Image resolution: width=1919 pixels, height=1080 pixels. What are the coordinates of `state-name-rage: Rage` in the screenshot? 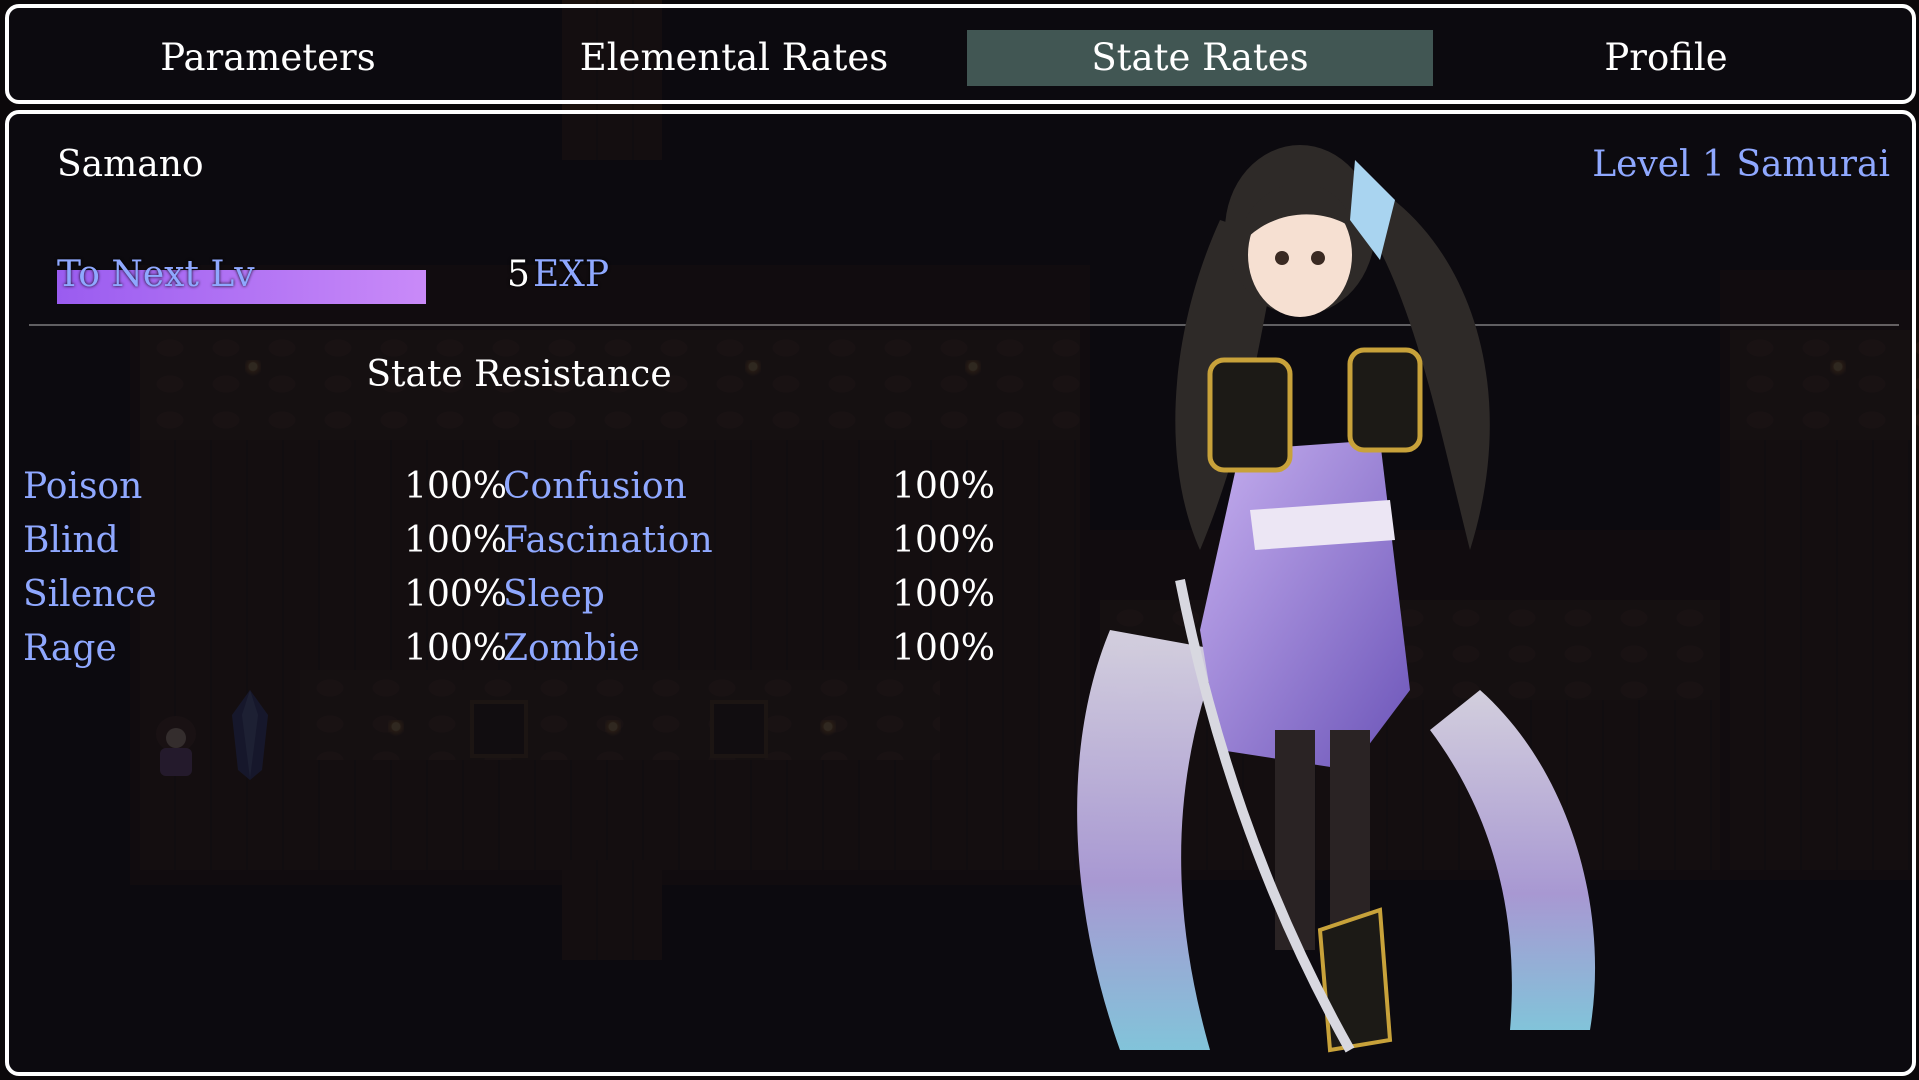 It's located at (70, 648).